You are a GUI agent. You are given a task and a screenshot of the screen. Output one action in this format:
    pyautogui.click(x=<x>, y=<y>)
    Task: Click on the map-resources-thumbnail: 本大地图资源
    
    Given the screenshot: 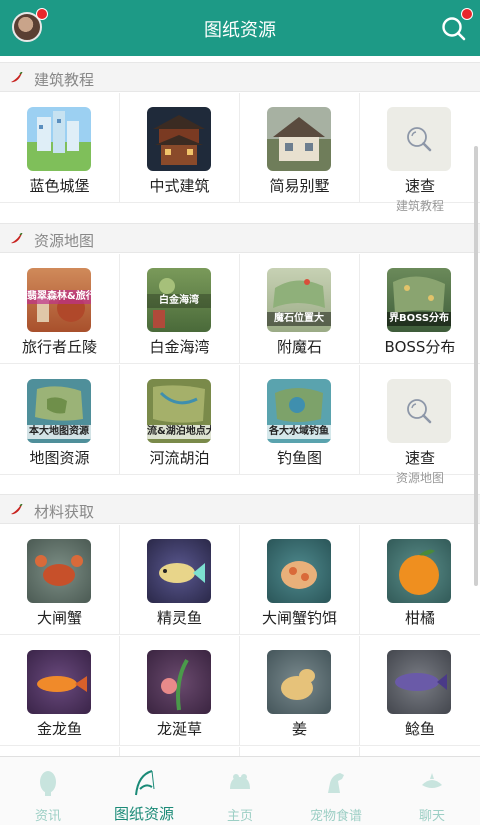 What is the action you would take?
    pyautogui.click(x=59, y=411)
    